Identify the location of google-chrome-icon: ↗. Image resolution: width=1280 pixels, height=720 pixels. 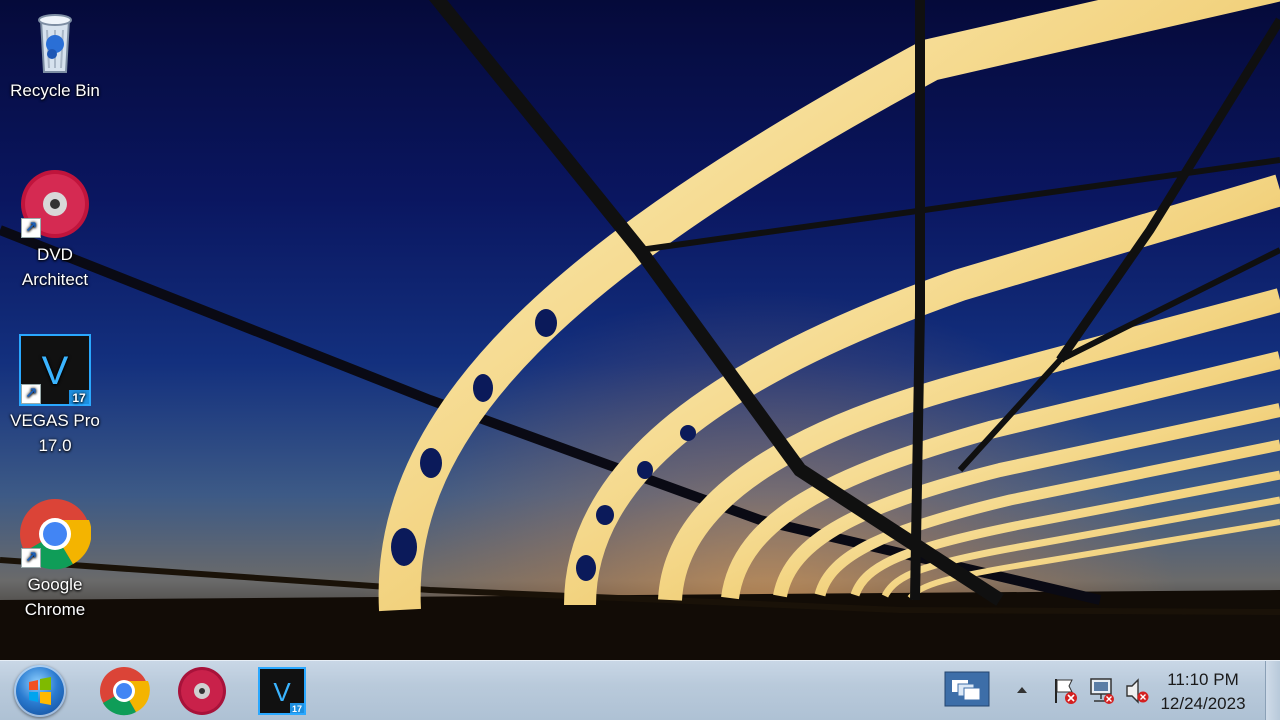
(55, 534).